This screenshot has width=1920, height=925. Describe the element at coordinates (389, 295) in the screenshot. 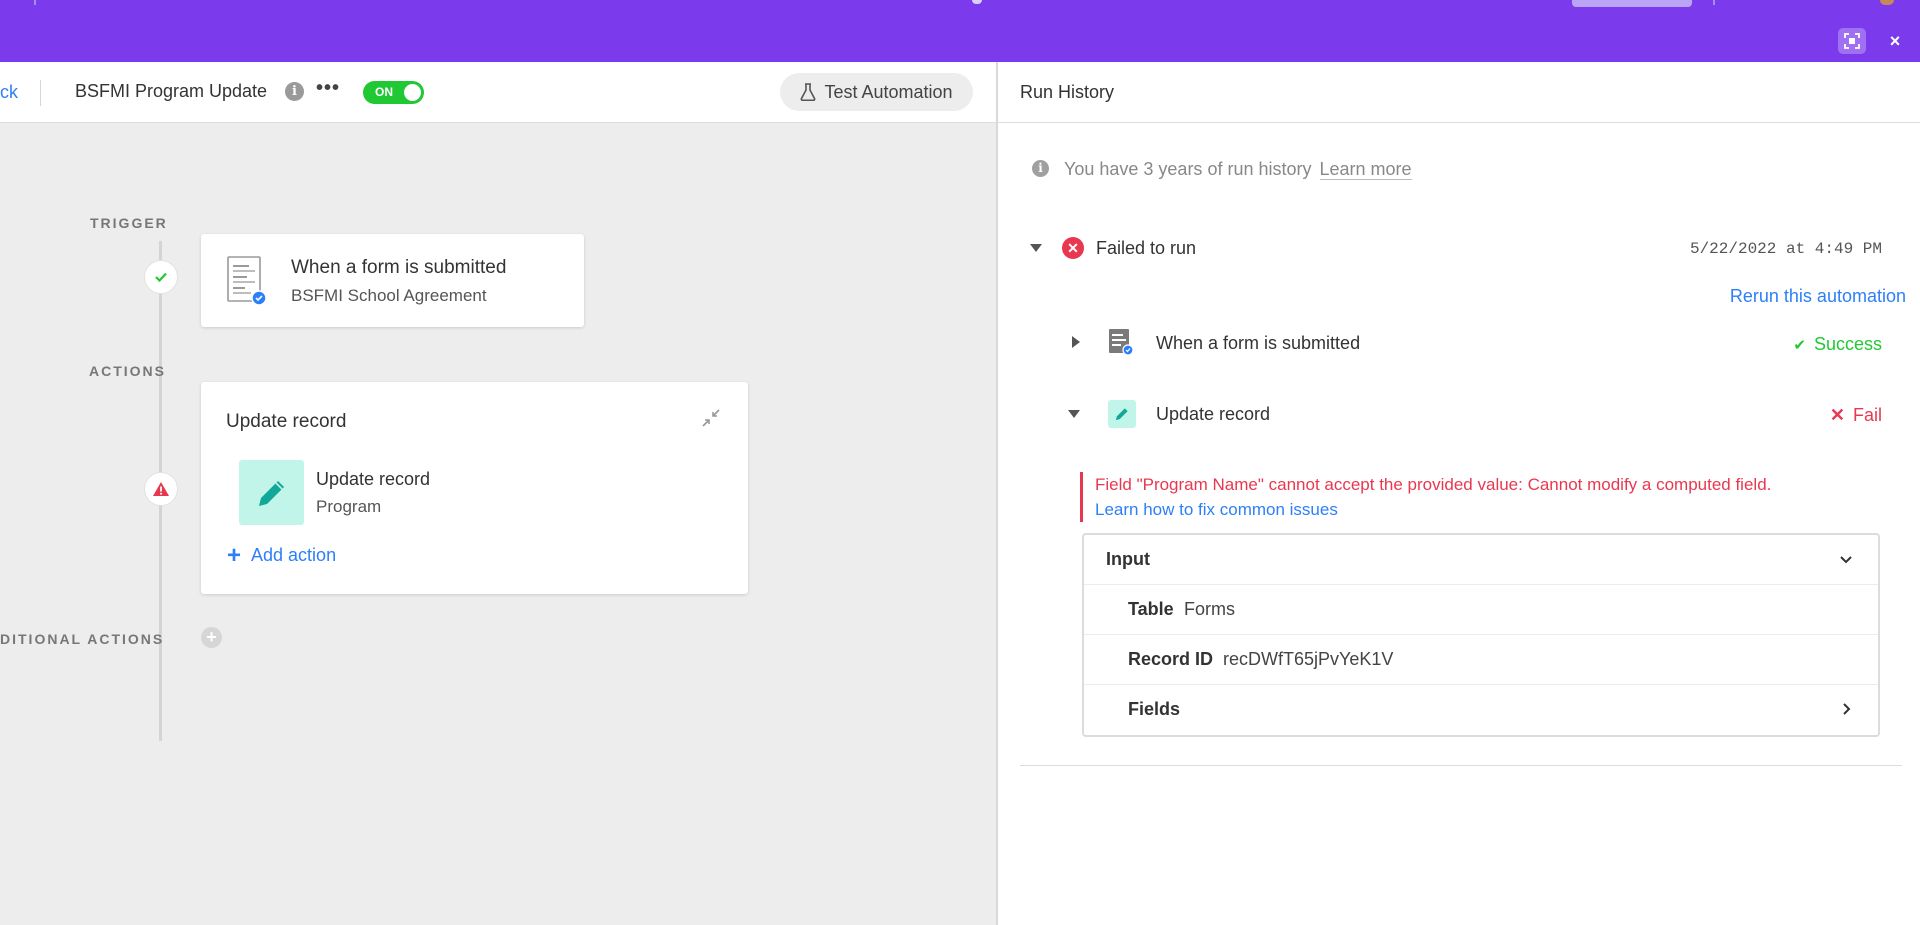

I see `trigger-subtitle: BSFMI School Agreement` at that location.